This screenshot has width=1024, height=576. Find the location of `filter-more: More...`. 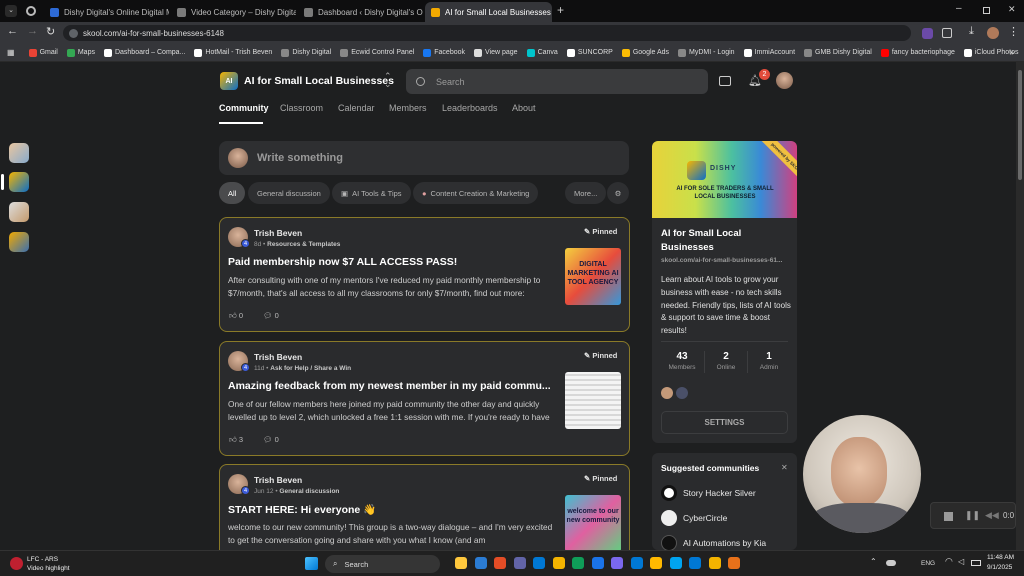

filter-more: More... is located at coordinates (586, 193).